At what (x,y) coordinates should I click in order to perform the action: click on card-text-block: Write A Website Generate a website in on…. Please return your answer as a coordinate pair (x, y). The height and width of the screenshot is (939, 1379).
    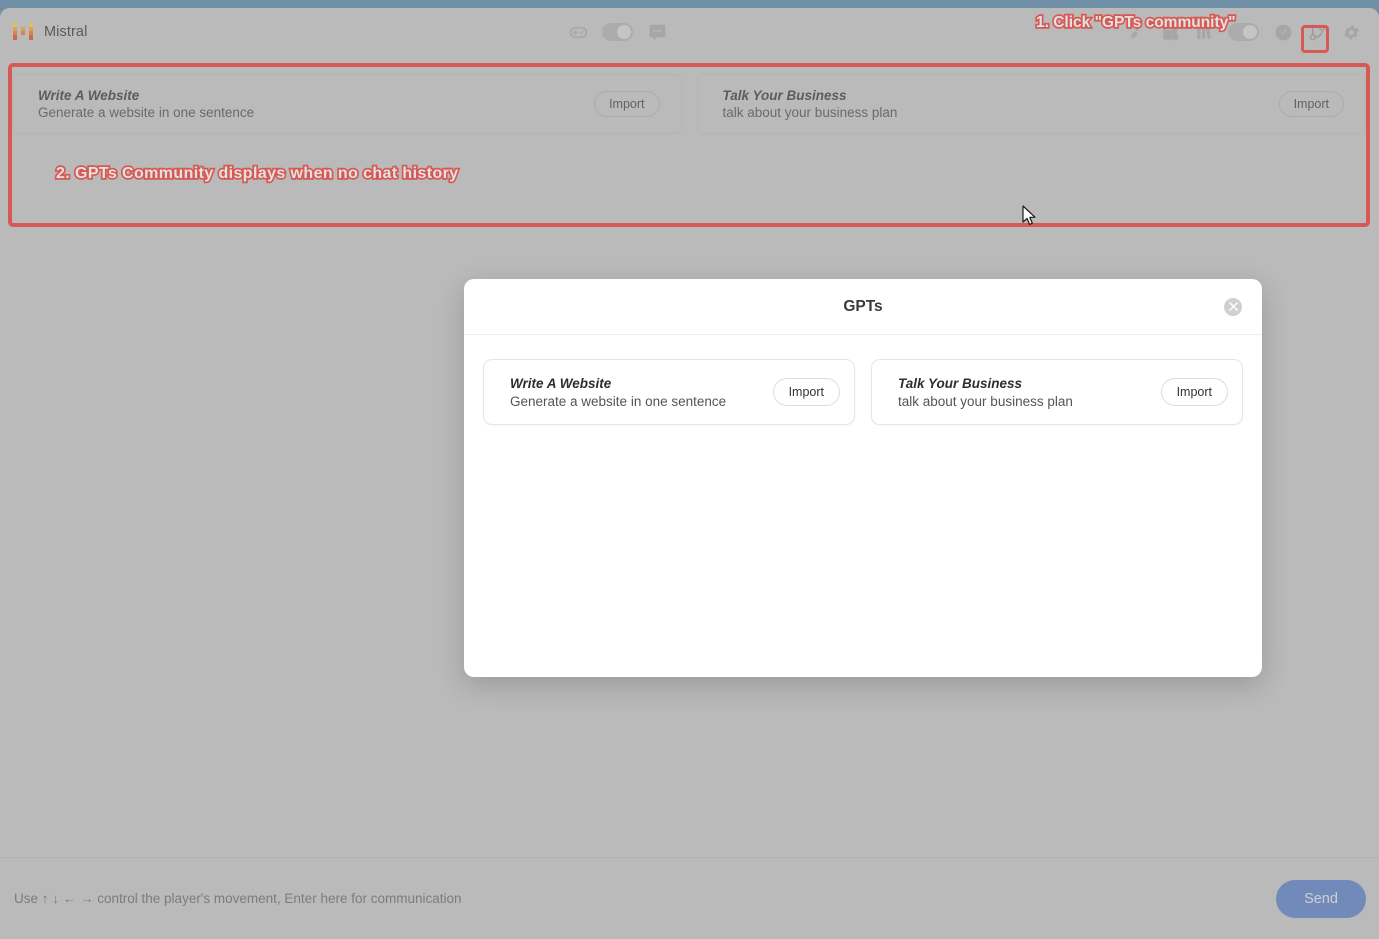
    Looking at the image, I should click on (641, 392).